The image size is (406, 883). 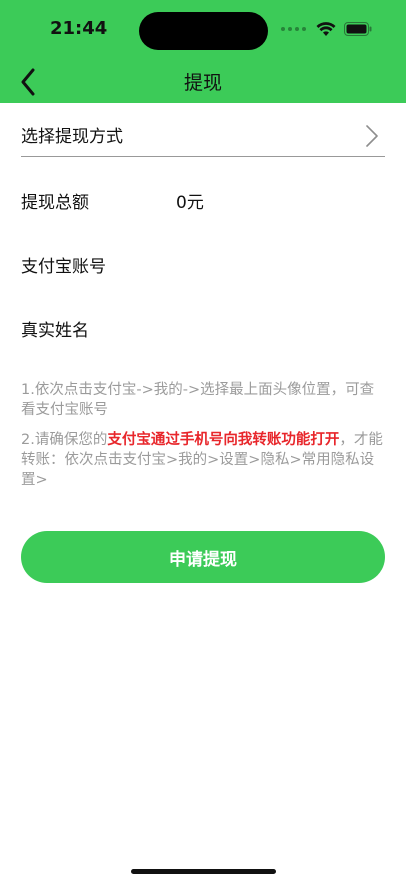 I want to click on page-title: 提现, so click(x=202, y=83).